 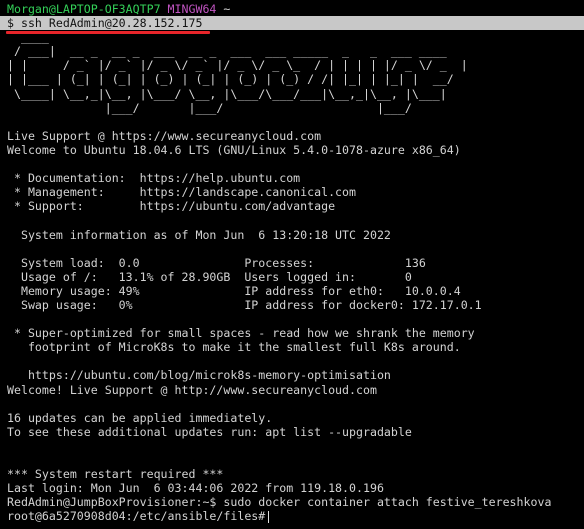 What do you see at coordinates (294, 516) in the screenshot?
I see `final-prompt-line: root@6a5270908d04:/etc/ansible/files#` at bounding box center [294, 516].